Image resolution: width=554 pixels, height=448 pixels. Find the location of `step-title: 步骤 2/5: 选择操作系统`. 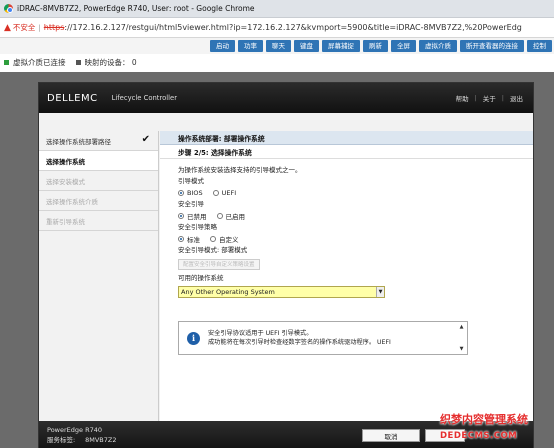

step-title: 步骤 2/5: 选择操作系统 is located at coordinates (346, 152).